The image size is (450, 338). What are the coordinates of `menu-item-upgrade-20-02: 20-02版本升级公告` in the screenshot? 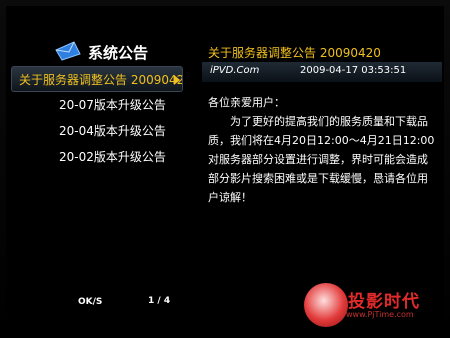 It's located at (97, 157).